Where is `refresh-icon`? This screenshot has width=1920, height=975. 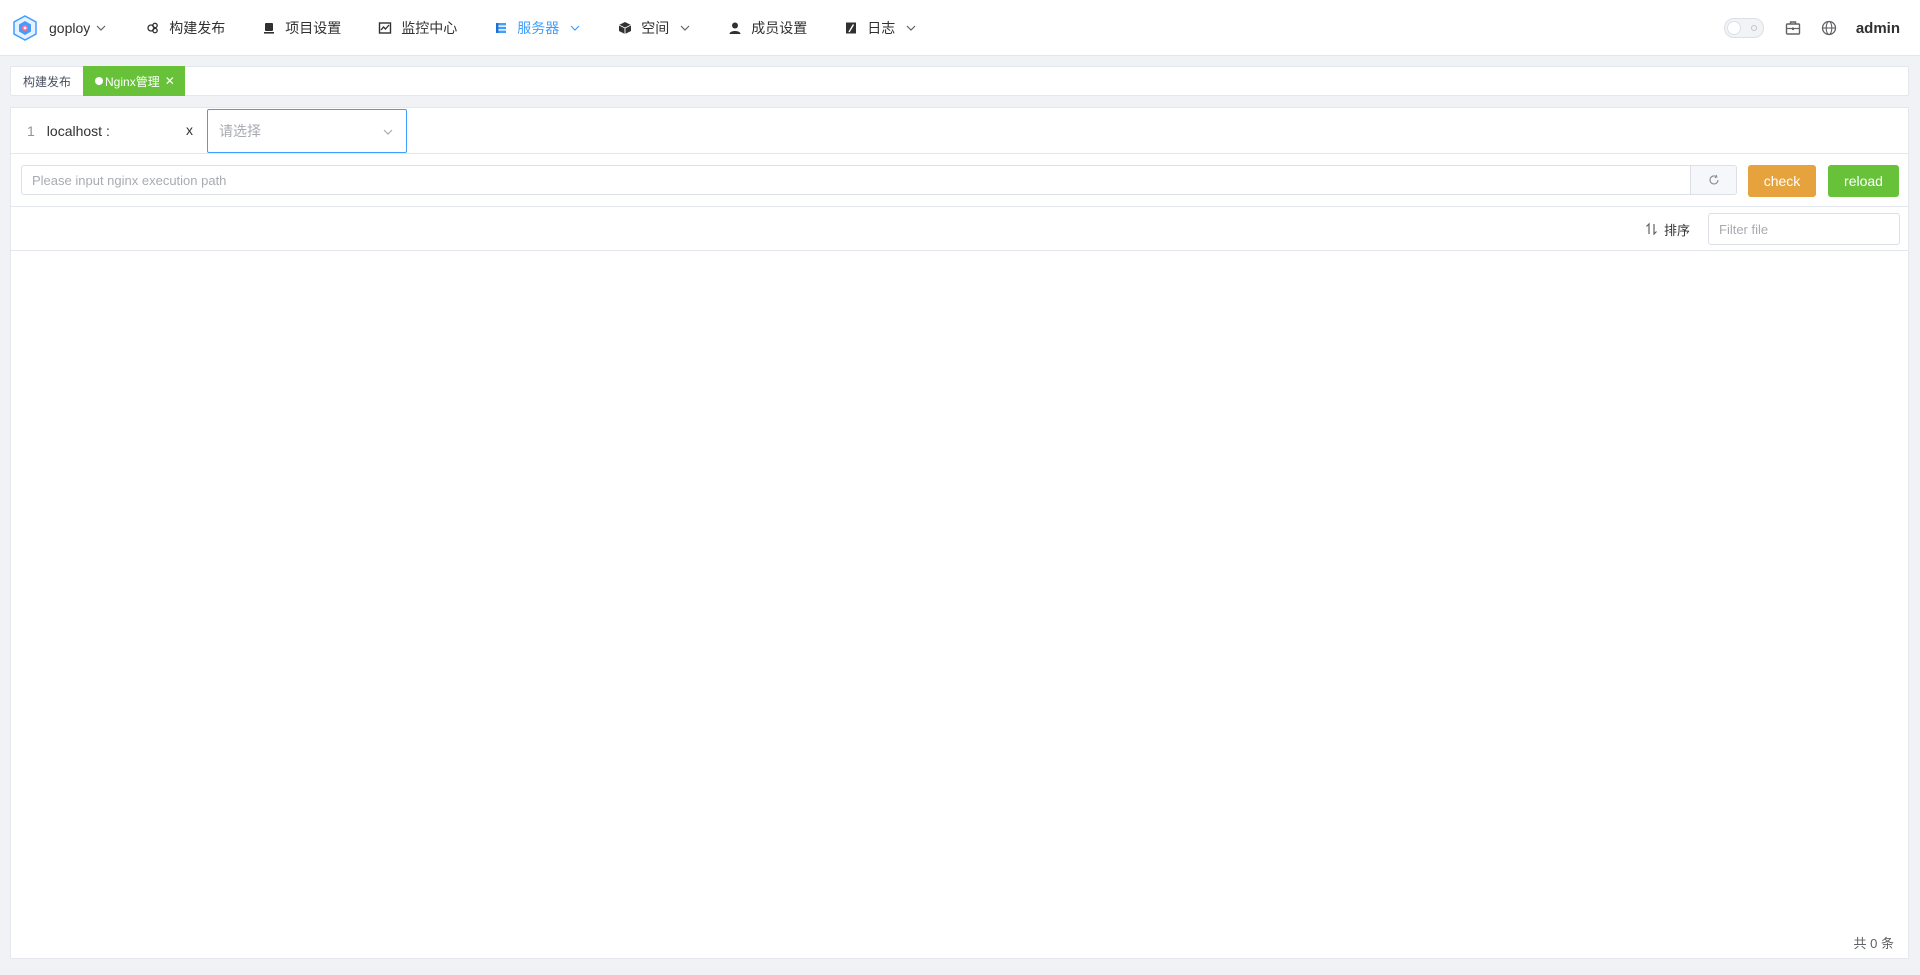 refresh-icon is located at coordinates (1713, 179).